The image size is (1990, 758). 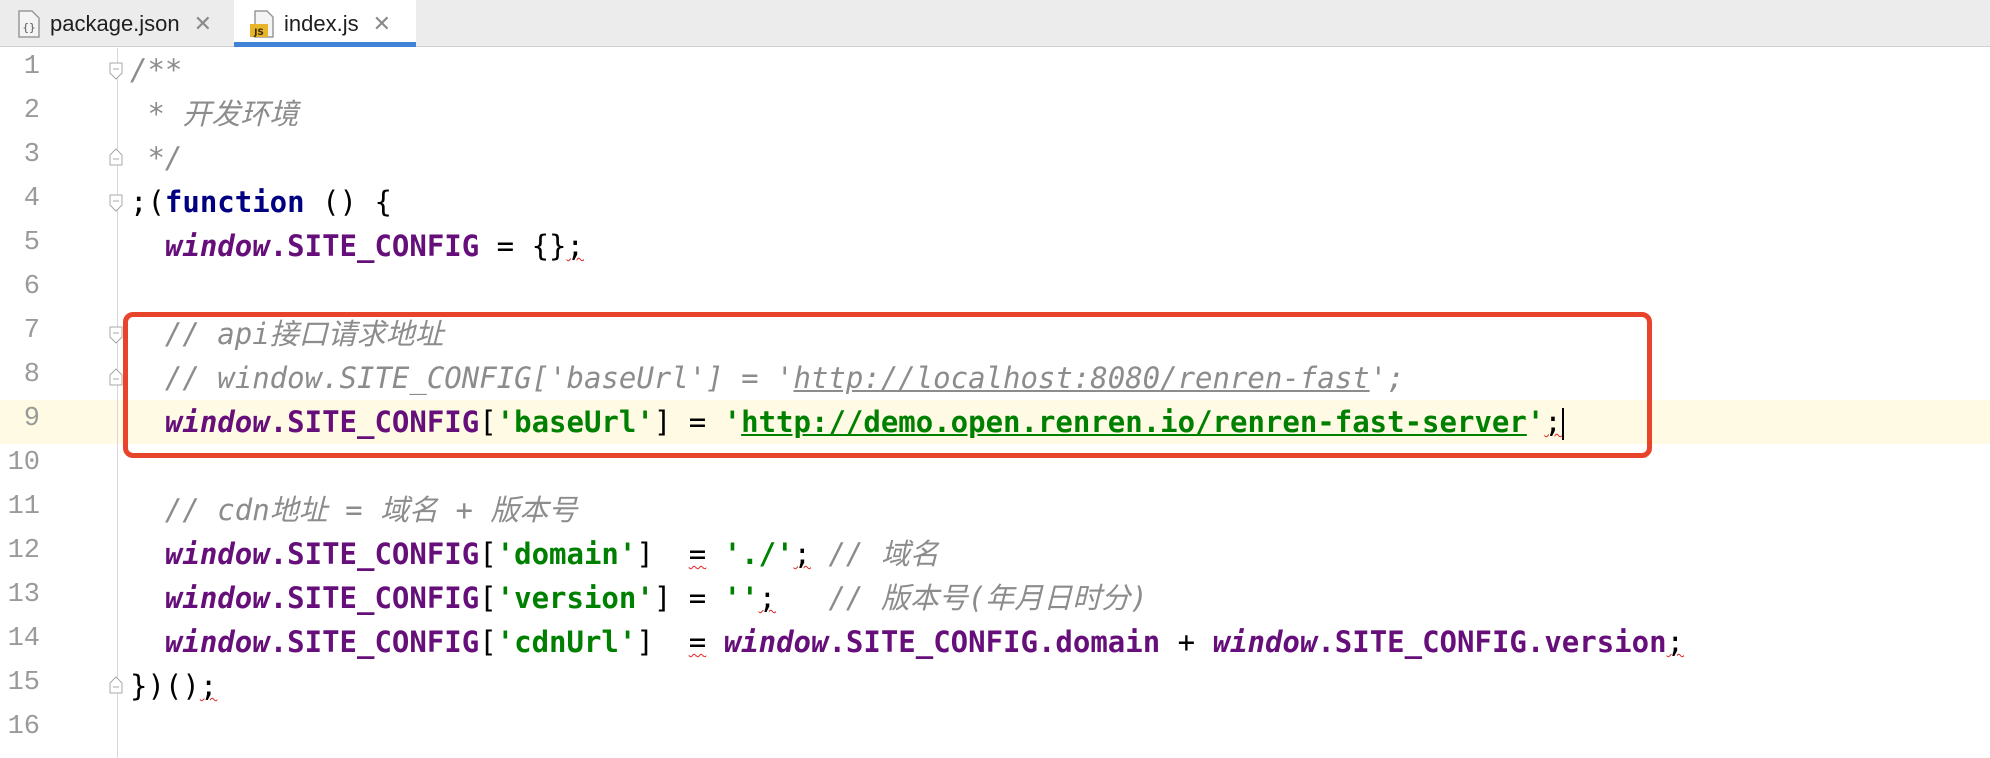 What do you see at coordinates (374, 246) in the screenshot?
I see `code-line-5: window.SITE_CONFIG = {};` at bounding box center [374, 246].